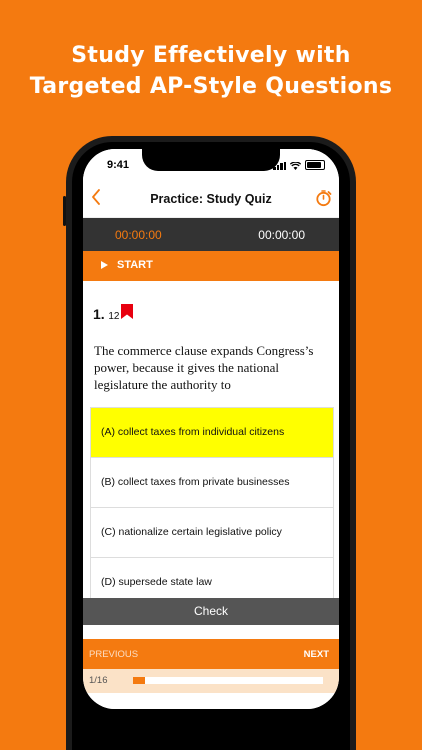 Image resolution: width=422 pixels, height=750 pixels. I want to click on phone-notch, so click(211, 160).